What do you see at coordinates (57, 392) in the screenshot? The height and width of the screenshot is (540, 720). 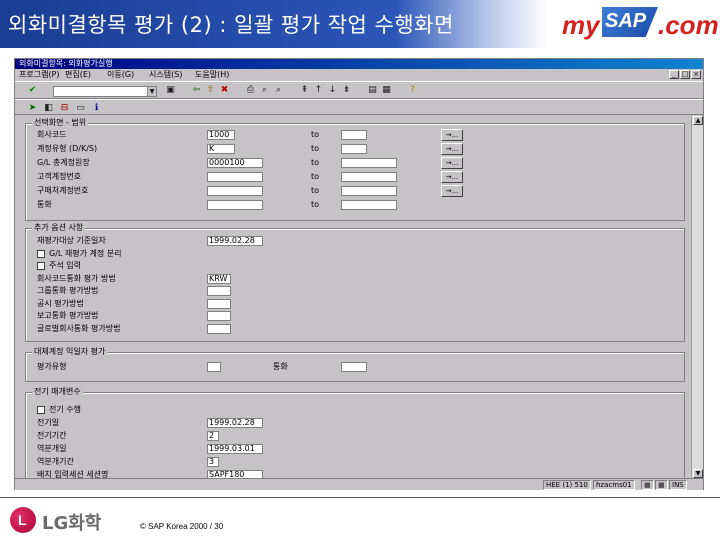 I see `posting-group-title: 전기 매개변수` at bounding box center [57, 392].